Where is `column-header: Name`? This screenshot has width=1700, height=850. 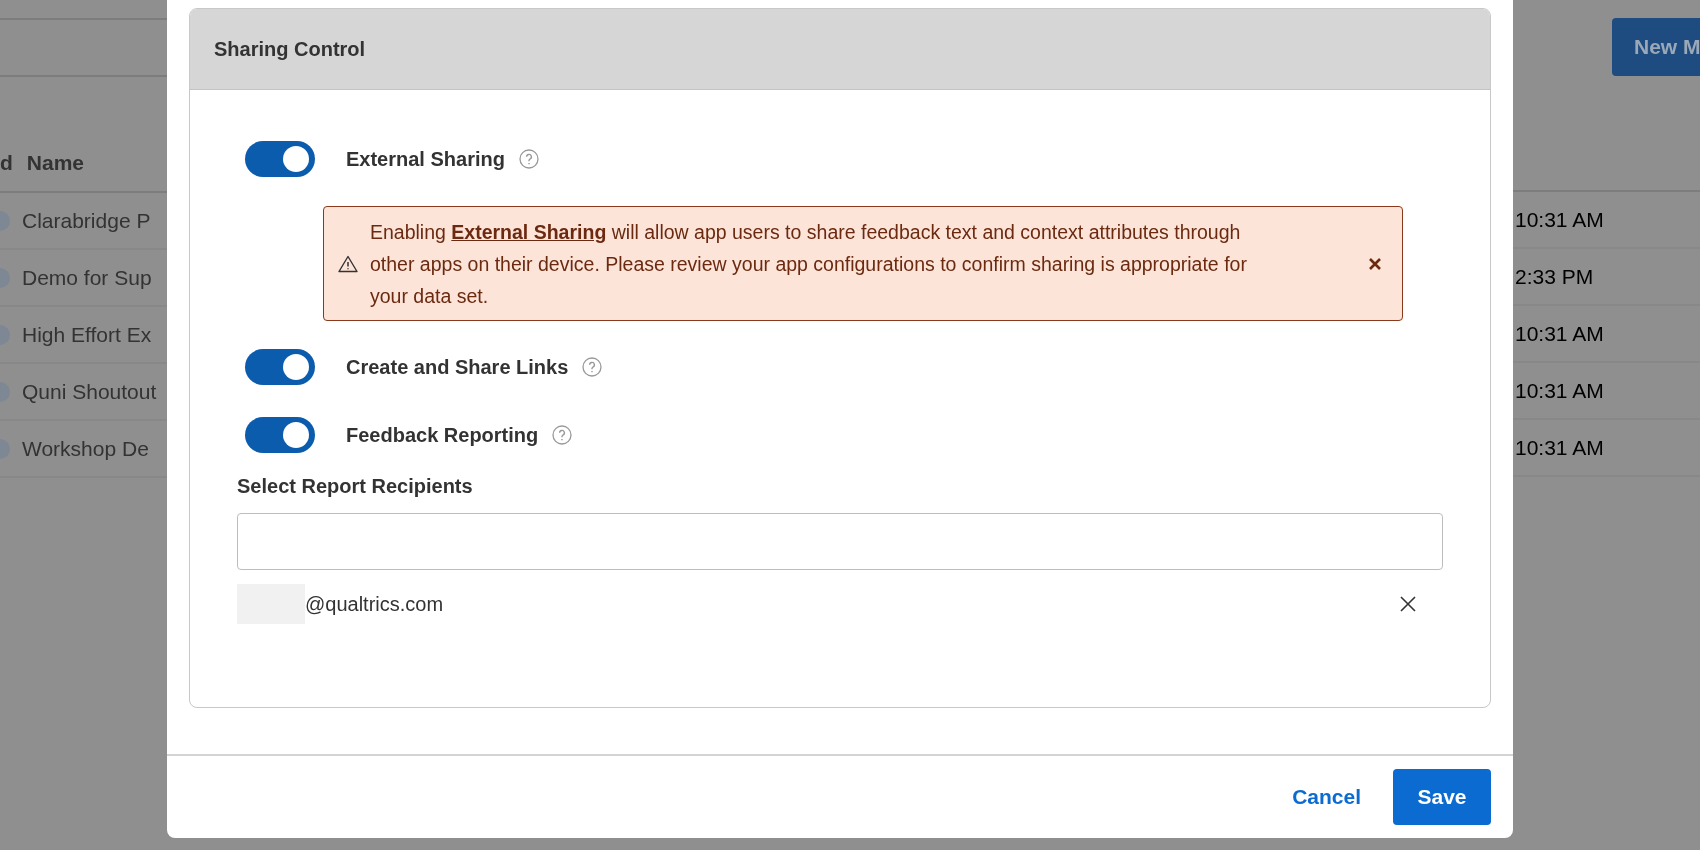
column-header: Name is located at coordinates (55, 163).